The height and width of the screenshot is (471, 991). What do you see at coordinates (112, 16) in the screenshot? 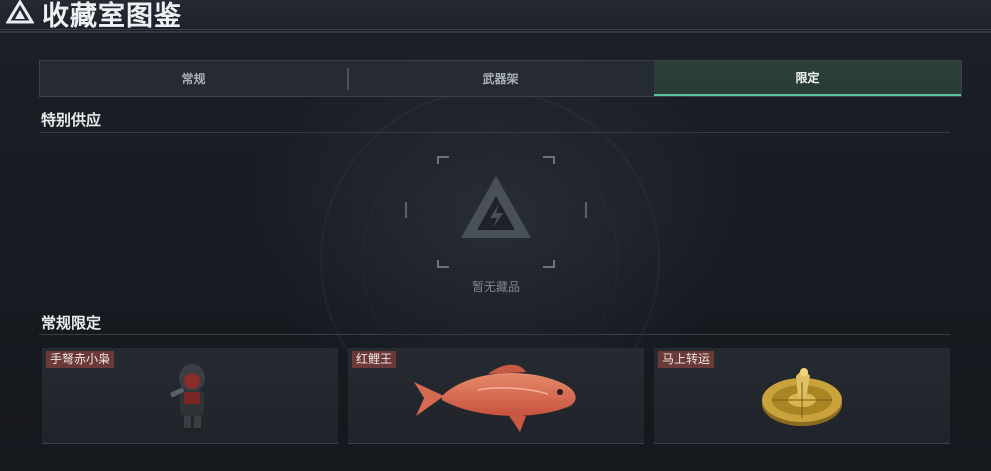
I see `page-title: 收藏室图鉴` at bounding box center [112, 16].